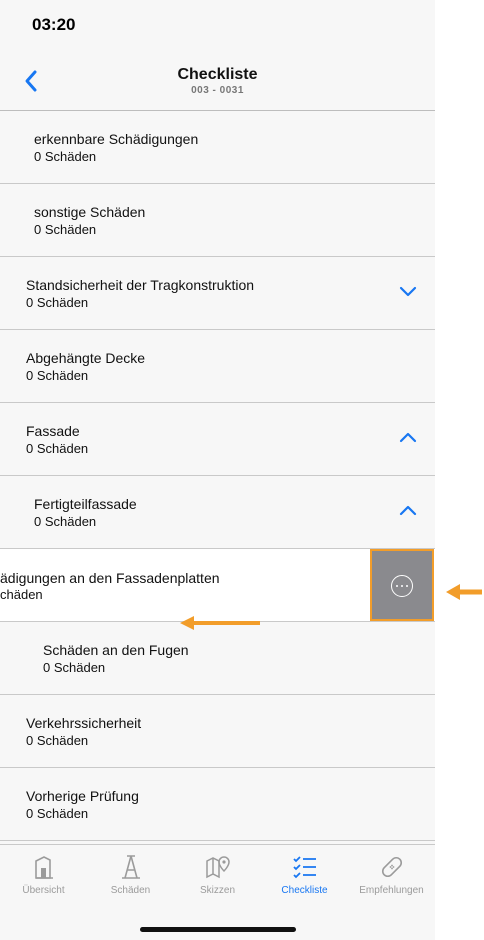 The image size is (484, 940). Describe the element at coordinates (217, 804) in the screenshot. I see `list-item: Vorherige Prüfung 0 Schäden` at that location.